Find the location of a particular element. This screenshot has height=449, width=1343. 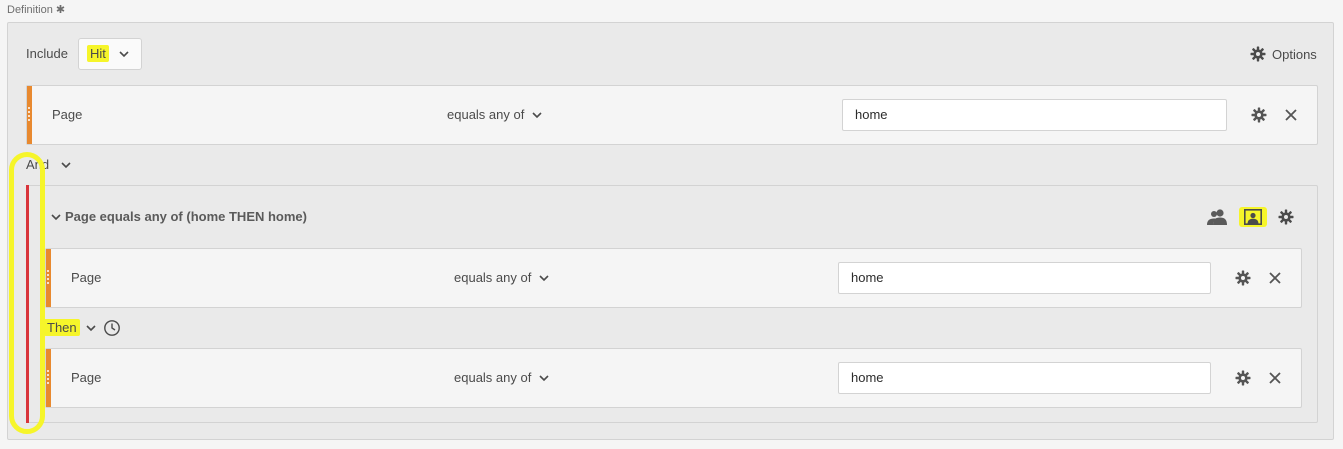

options-label: Options is located at coordinates (1294, 54).